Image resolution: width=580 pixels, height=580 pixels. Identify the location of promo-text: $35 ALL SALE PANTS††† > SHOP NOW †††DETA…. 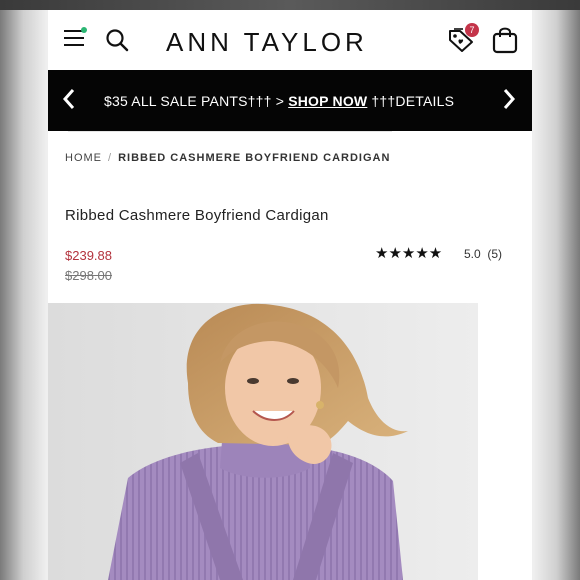
(279, 101).